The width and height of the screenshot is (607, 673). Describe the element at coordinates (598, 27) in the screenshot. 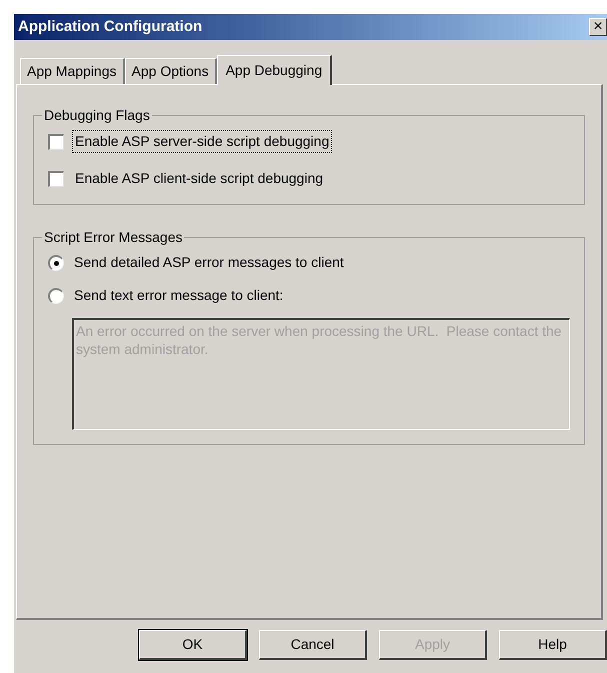

I see `close-button: ×` at that location.